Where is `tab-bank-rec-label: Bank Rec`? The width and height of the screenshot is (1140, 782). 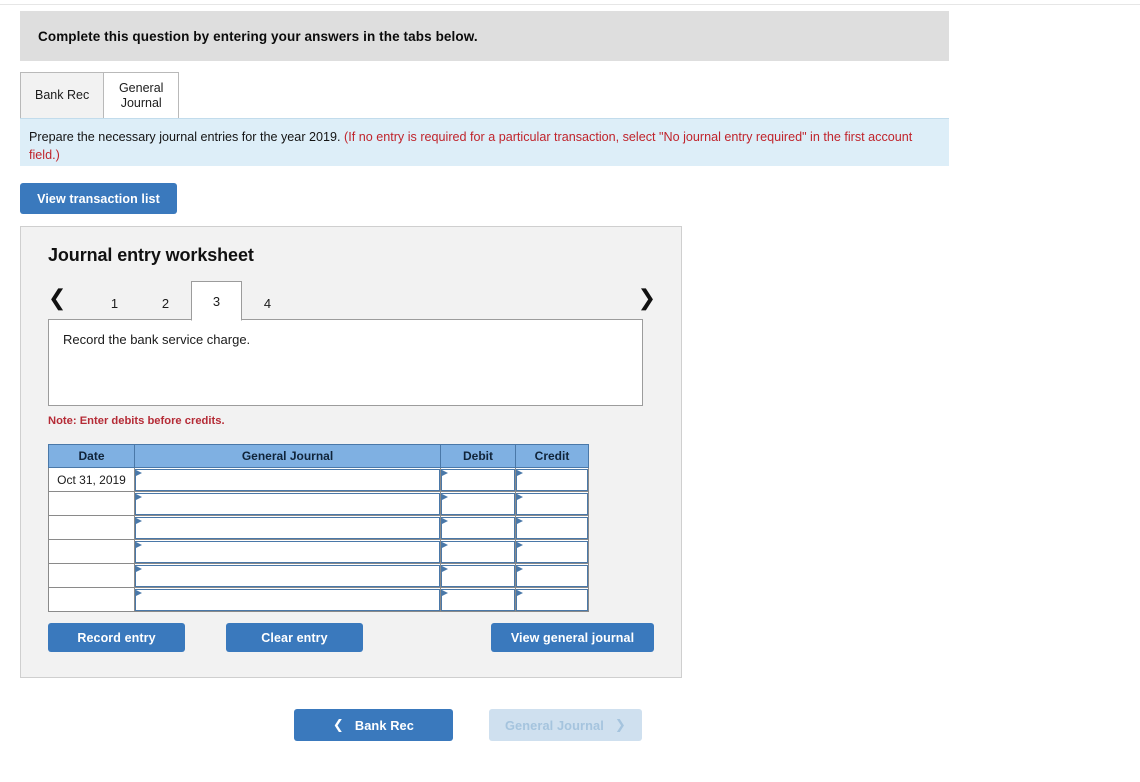
tab-bank-rec-label: Bank Rec is located at coordinates (62, 95).